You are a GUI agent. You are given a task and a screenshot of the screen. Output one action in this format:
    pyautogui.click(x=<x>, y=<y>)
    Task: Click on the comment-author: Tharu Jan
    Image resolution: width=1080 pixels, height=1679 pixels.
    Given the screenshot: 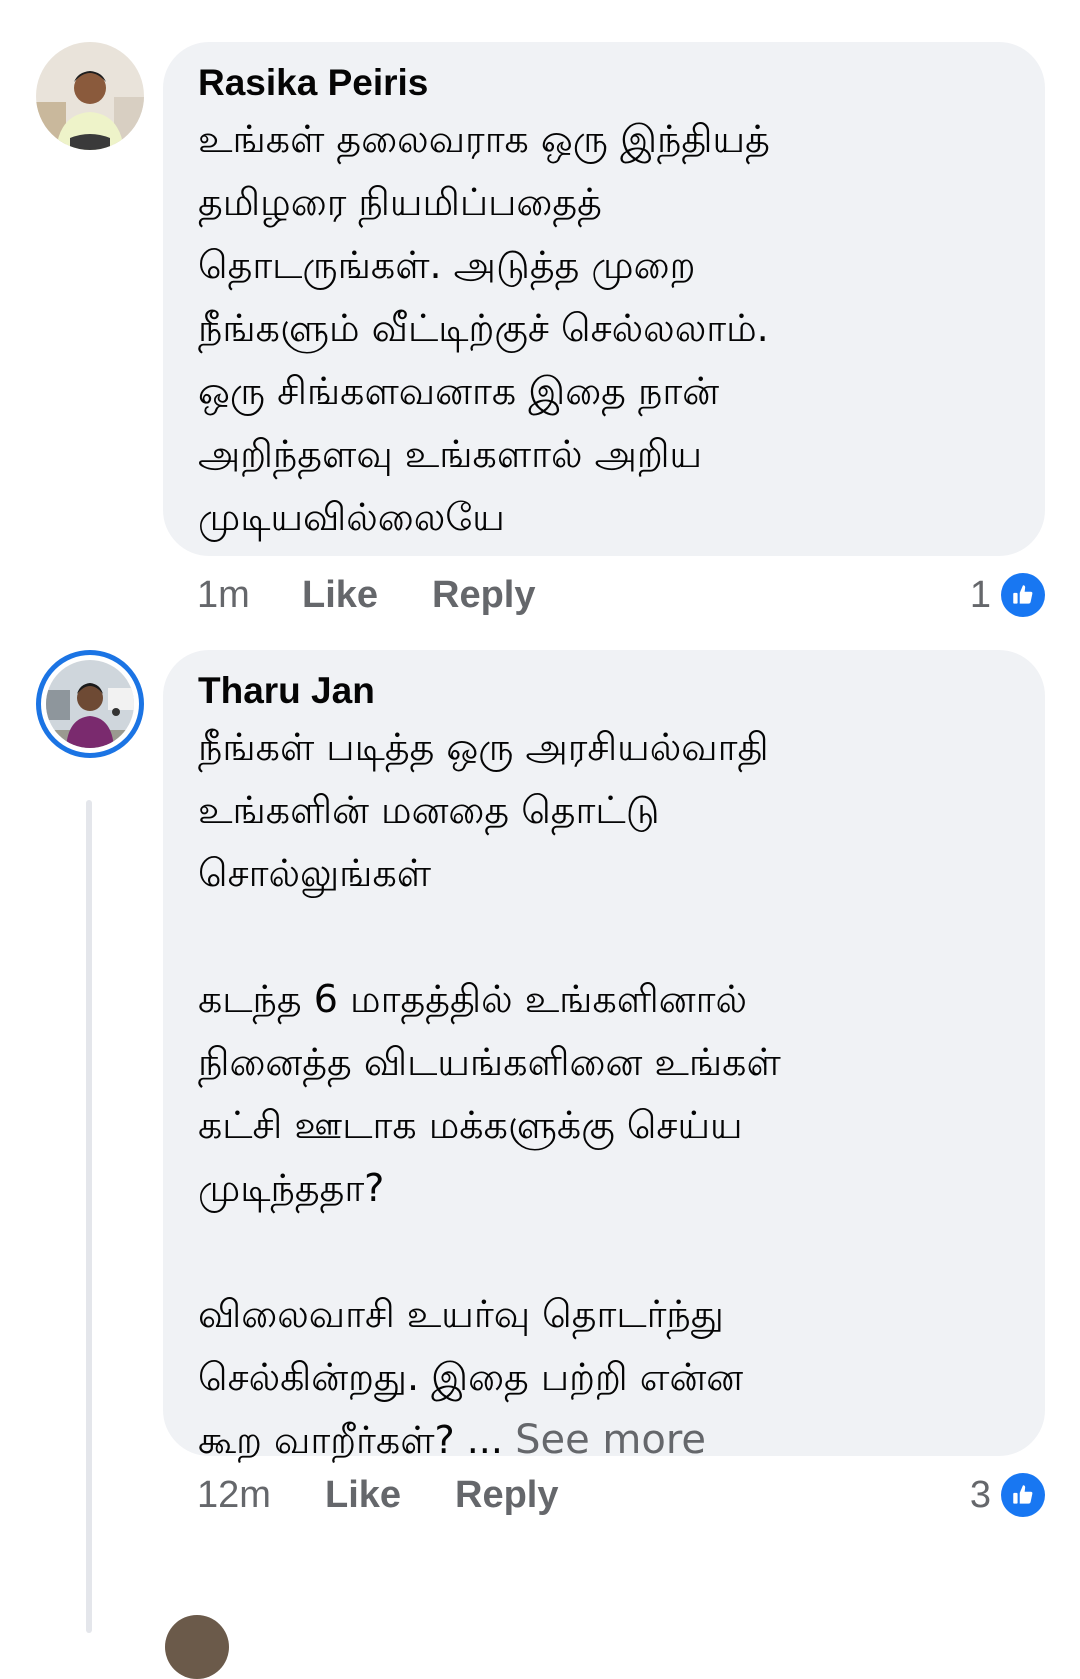 What is the action you would take?
    pyautogui.click(x=606, y=691)
    